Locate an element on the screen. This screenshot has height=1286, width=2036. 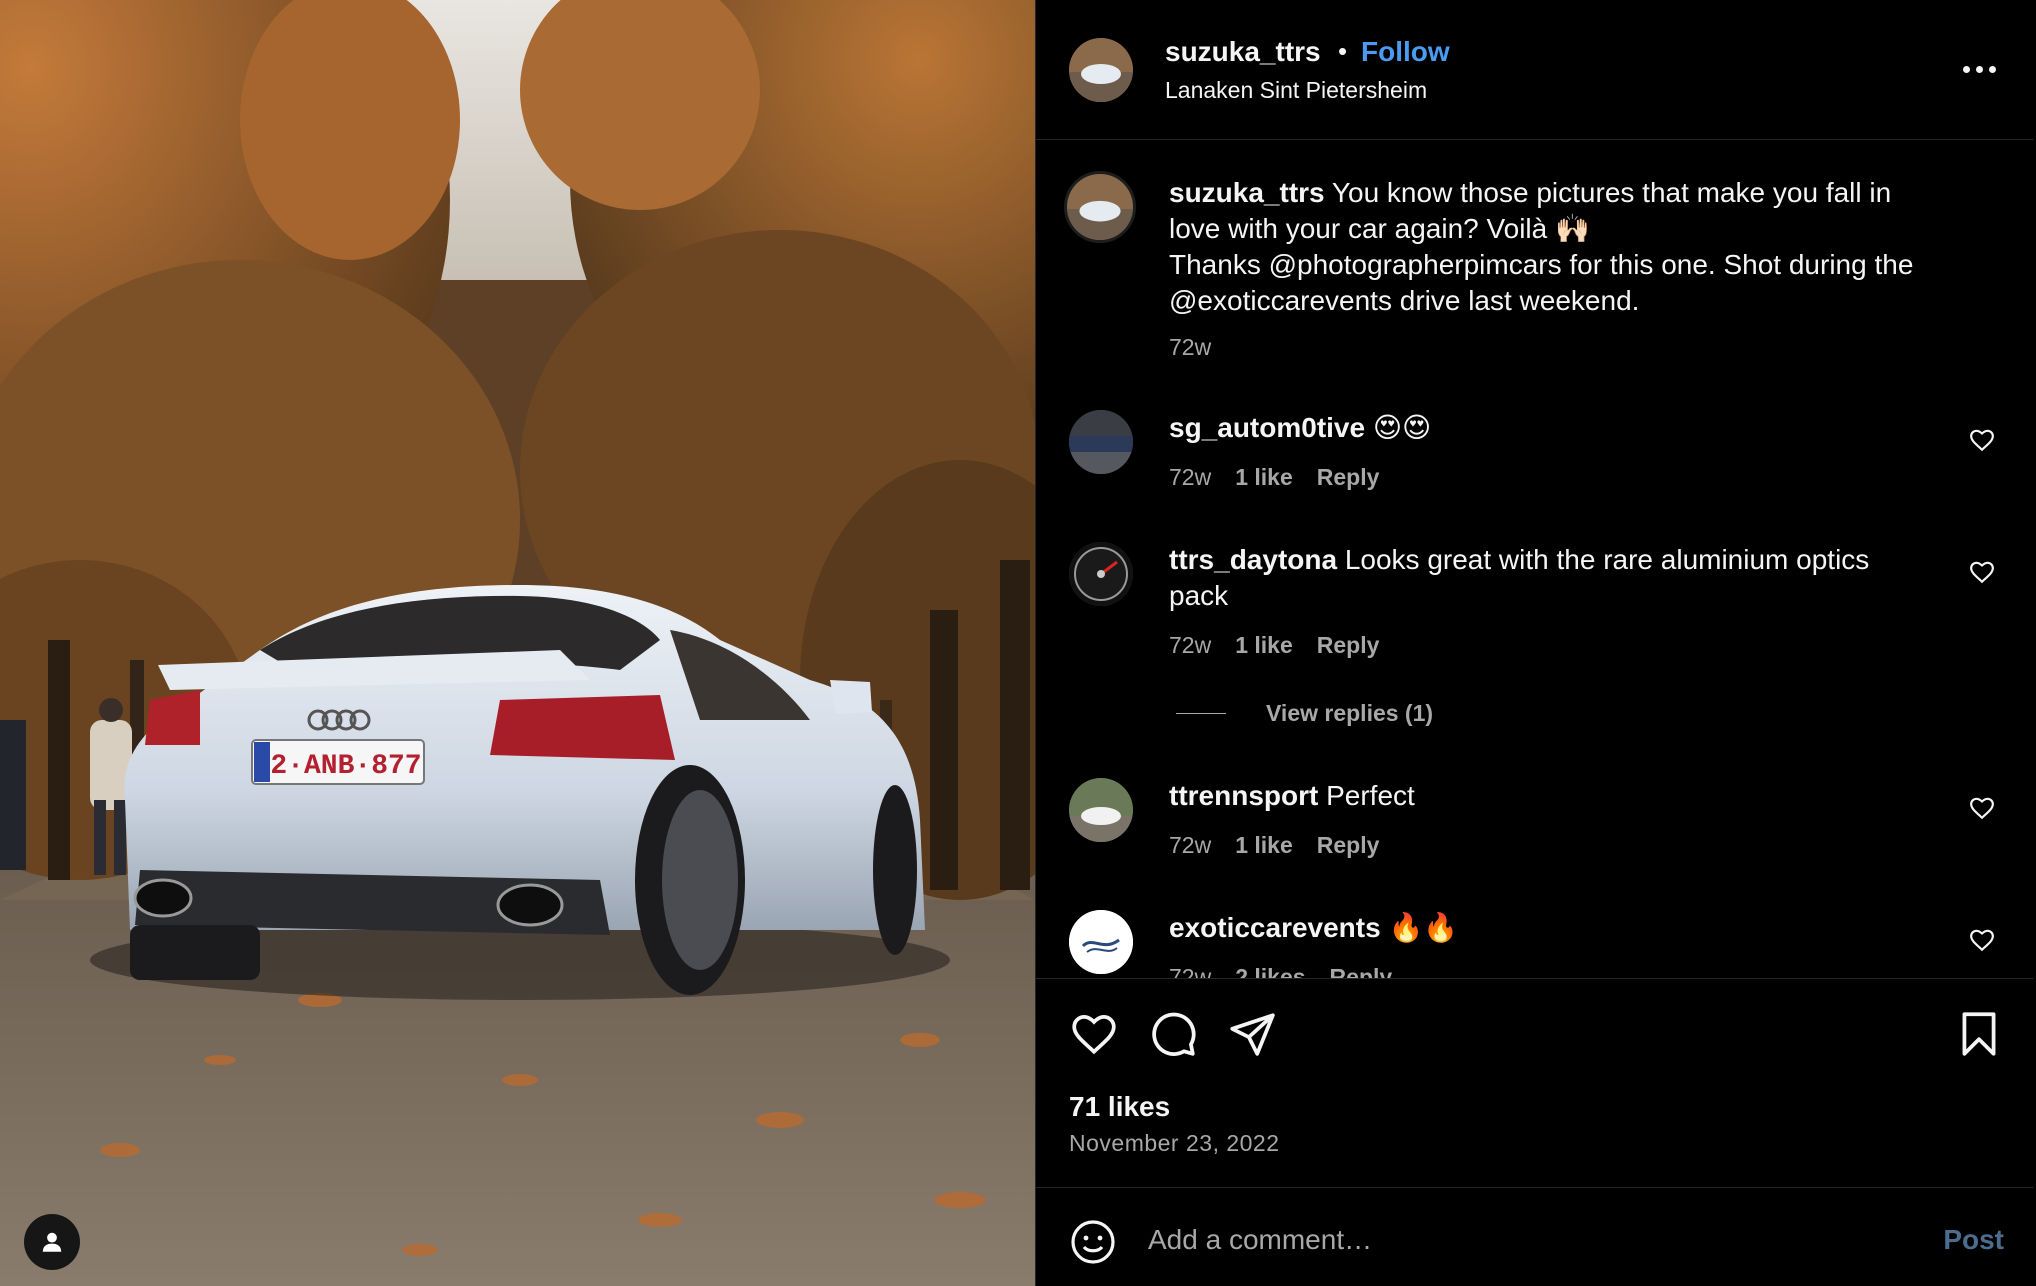
commenter-username: ttrennsport is located at coordinates (1243, 795).